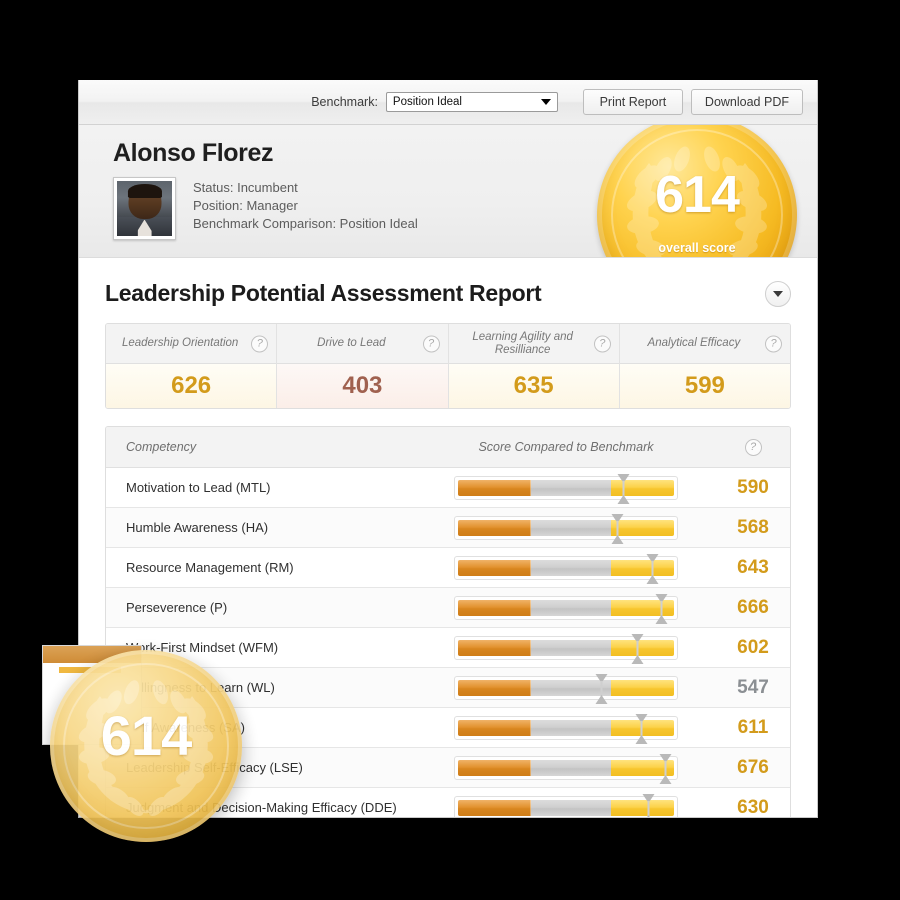  What do you see at coordinates (448, 488) in the screenshot?
I see `table-row: Motivation to Lead (MTL) 590` at bounding box center [448, 488].